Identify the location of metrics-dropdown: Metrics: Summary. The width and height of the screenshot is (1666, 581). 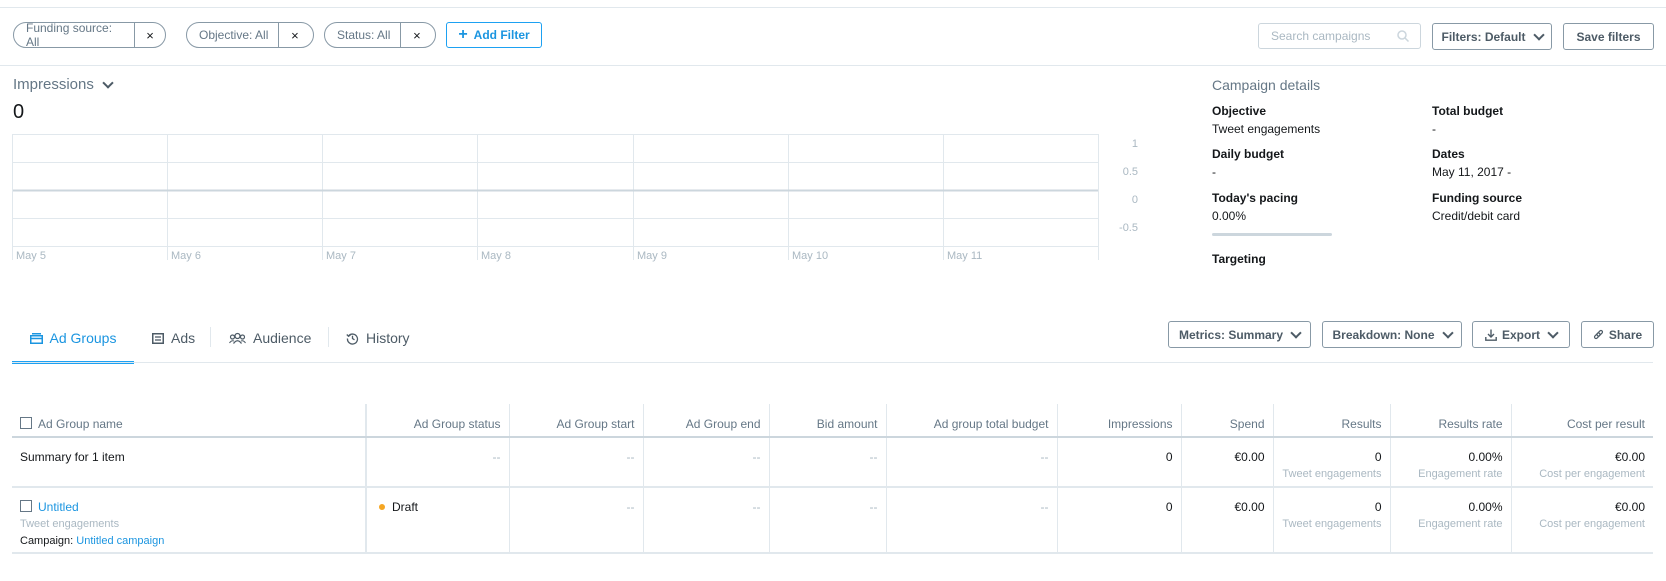
(1239, 334).